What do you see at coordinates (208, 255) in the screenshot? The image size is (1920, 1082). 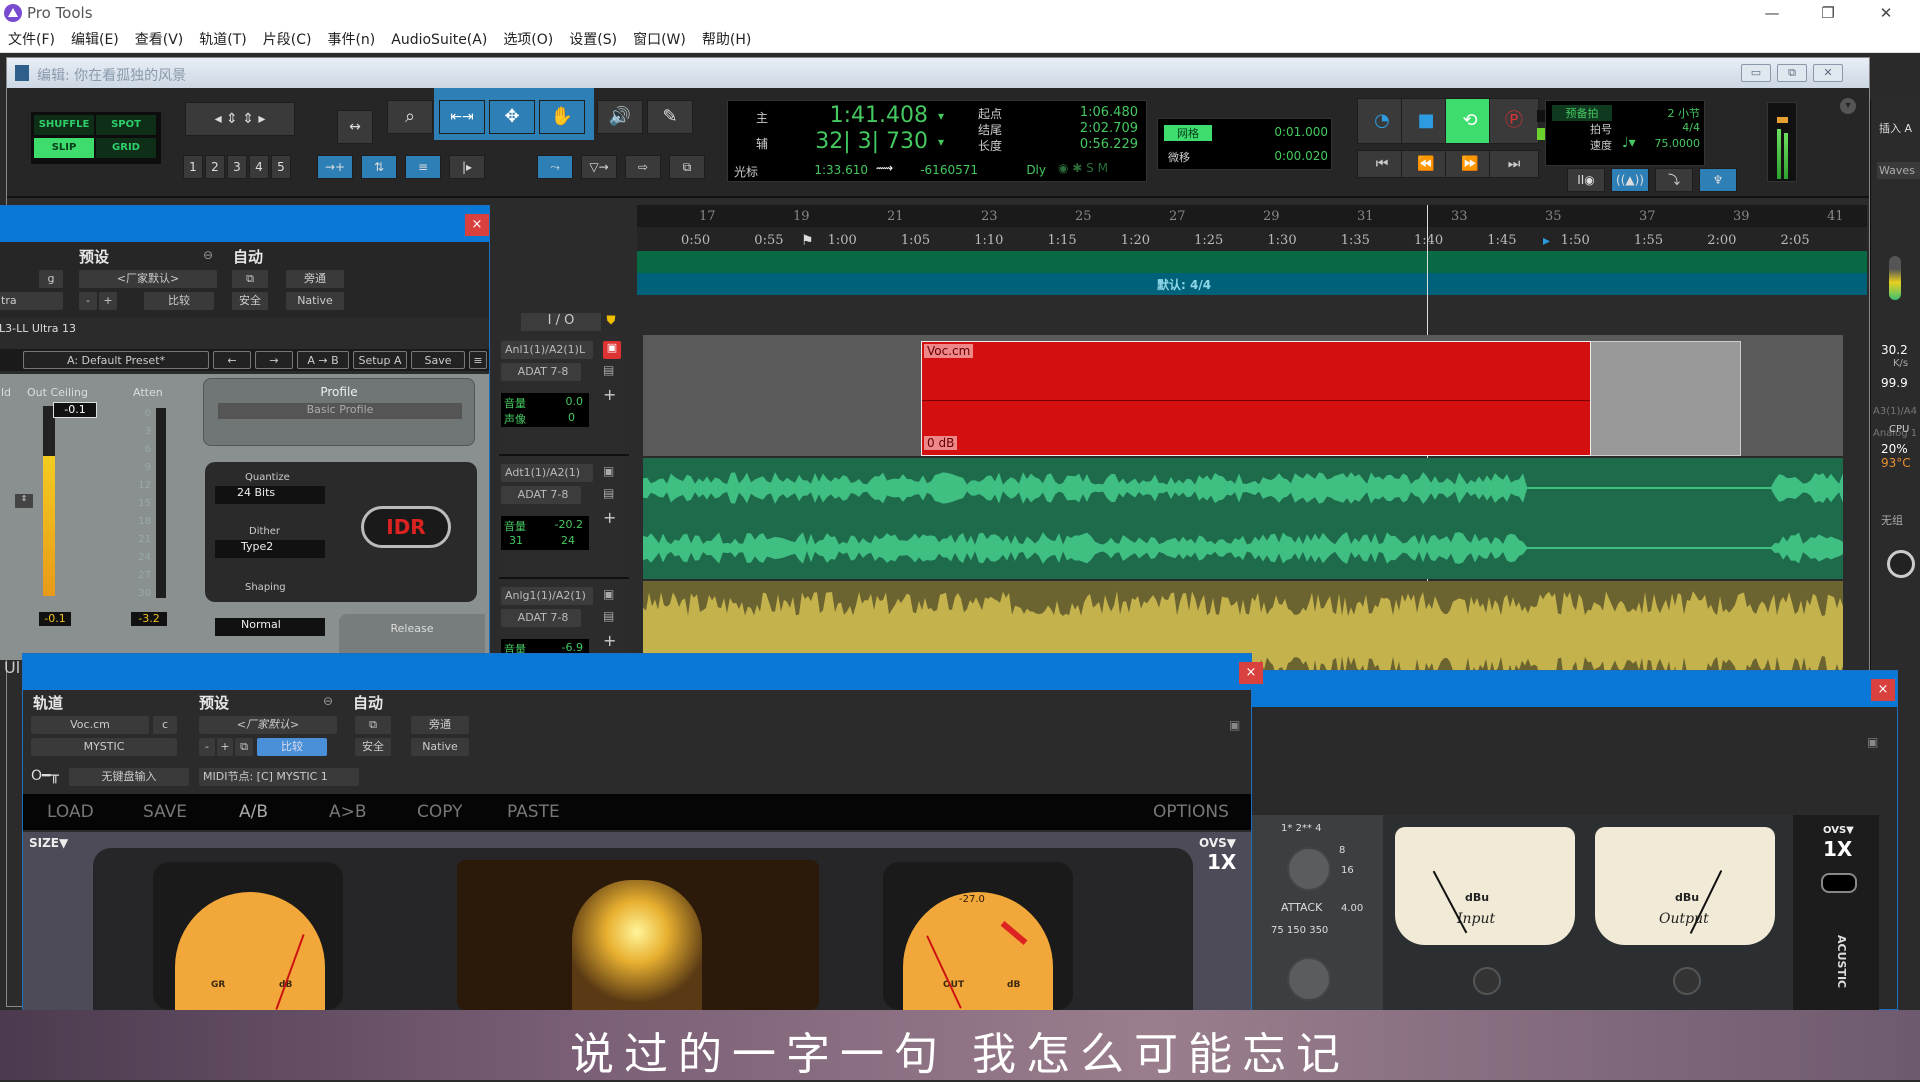 I see `l3-preset-menu-icon: ⊖` at bounding box center [208, 255].